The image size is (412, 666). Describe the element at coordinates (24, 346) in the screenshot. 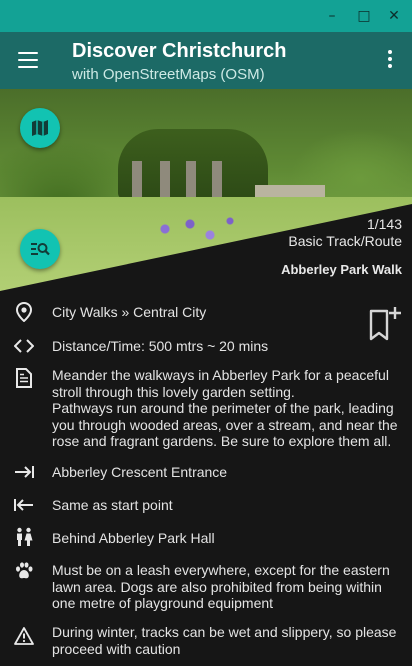

I see `code-brackets-icon` at that location.